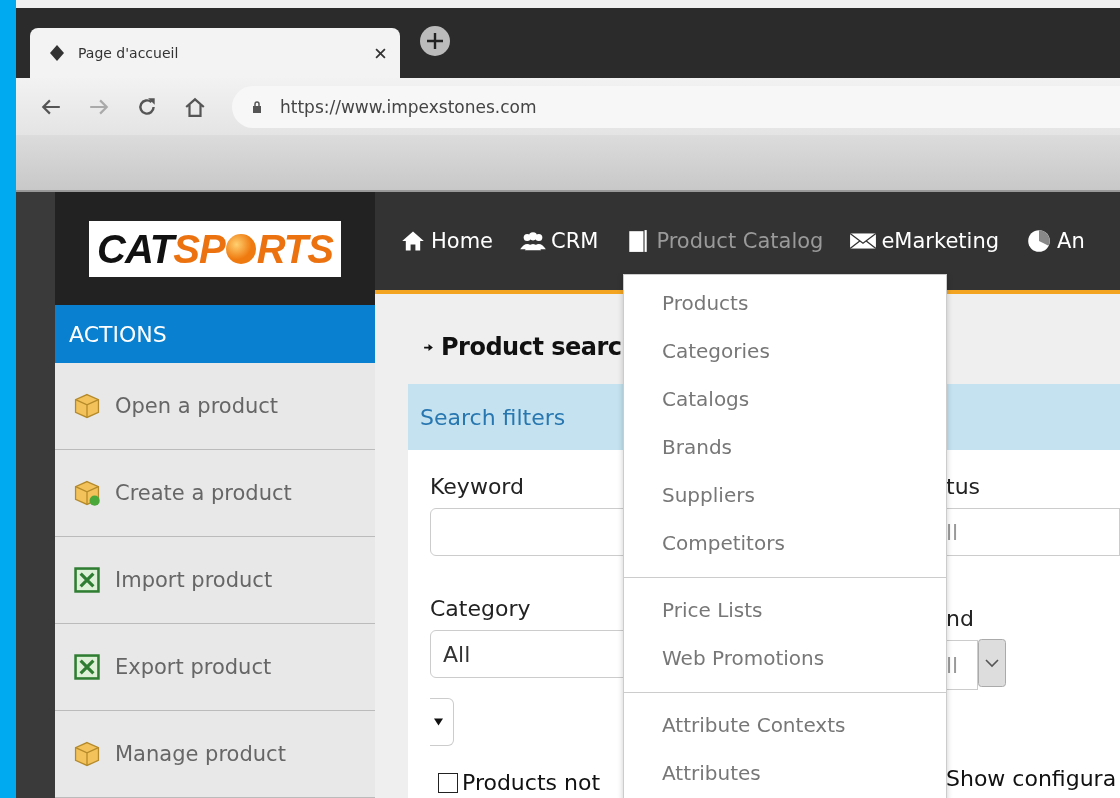 This screenshot has height=798, width=1120. What do you see at coordinates (477, 487) in the screenshot?
I see `field-label: Keyword` at bounding box center [477, 487].